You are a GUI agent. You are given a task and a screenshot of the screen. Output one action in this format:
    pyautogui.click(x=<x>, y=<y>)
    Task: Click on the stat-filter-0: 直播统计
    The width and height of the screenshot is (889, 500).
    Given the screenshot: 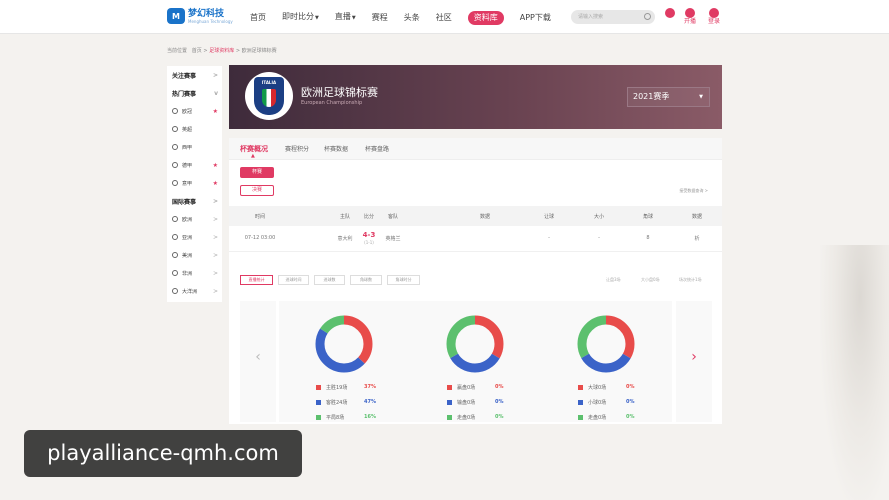 What is the action you would take?
    pyautogui.click(x=256, y=280)
    